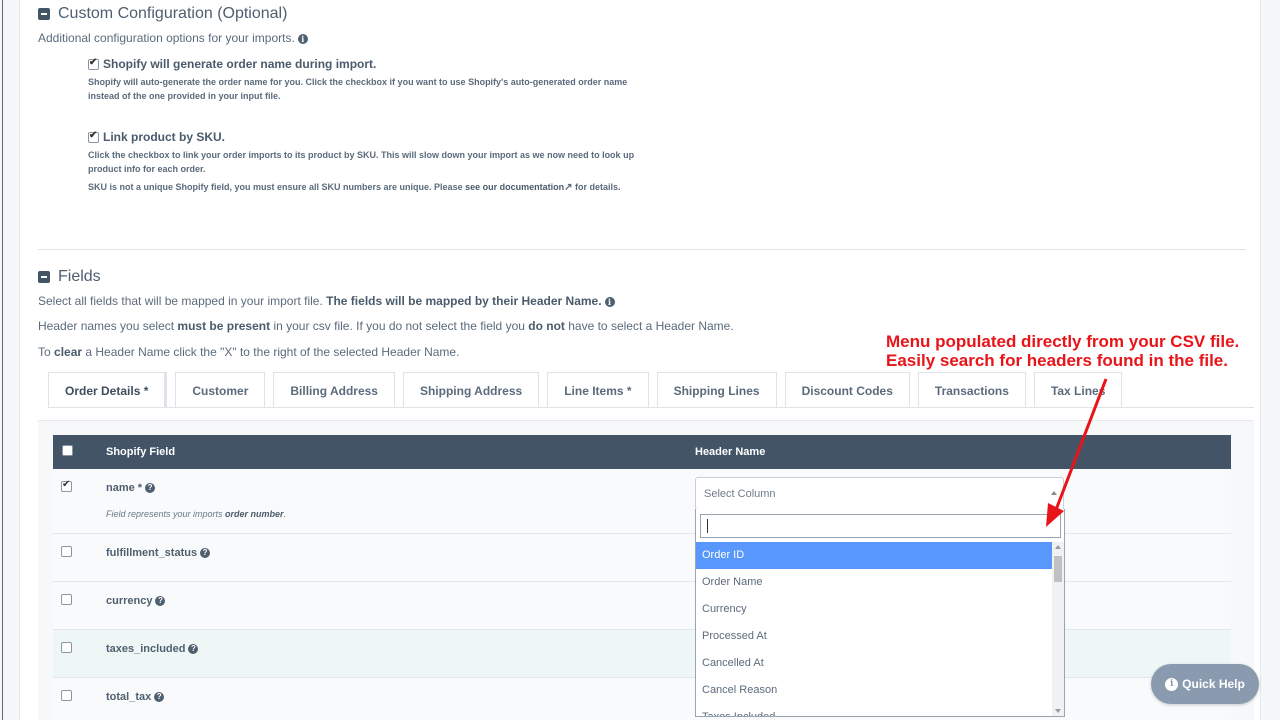 The image size is (1280, 720). What do you see at coordinates (1058, 547) in the screenshot?
I see `scroll-up-icon` at bounding box center [1058, 547].